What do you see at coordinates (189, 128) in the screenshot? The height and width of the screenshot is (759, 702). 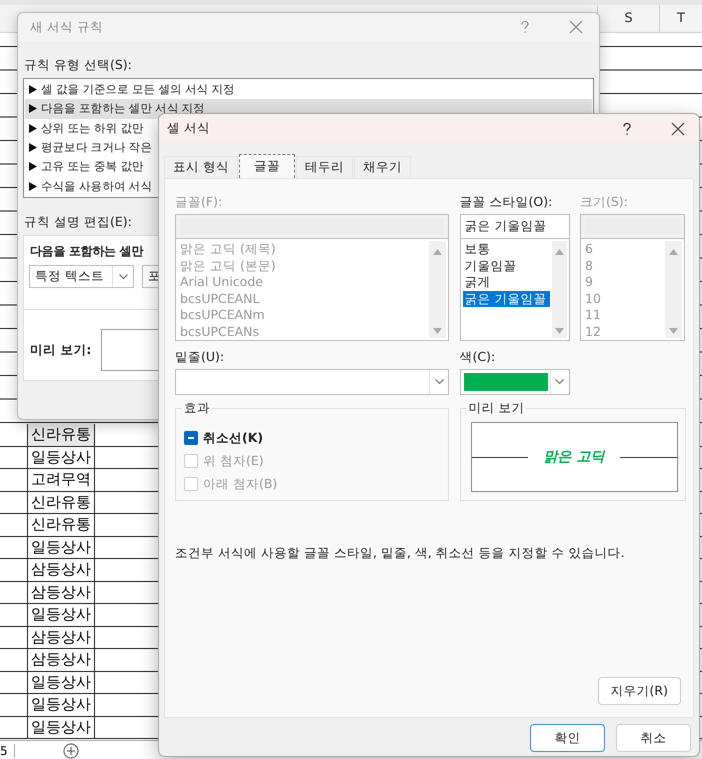 I see `window-title: 셀 서식` at bounding box center [189, 128].